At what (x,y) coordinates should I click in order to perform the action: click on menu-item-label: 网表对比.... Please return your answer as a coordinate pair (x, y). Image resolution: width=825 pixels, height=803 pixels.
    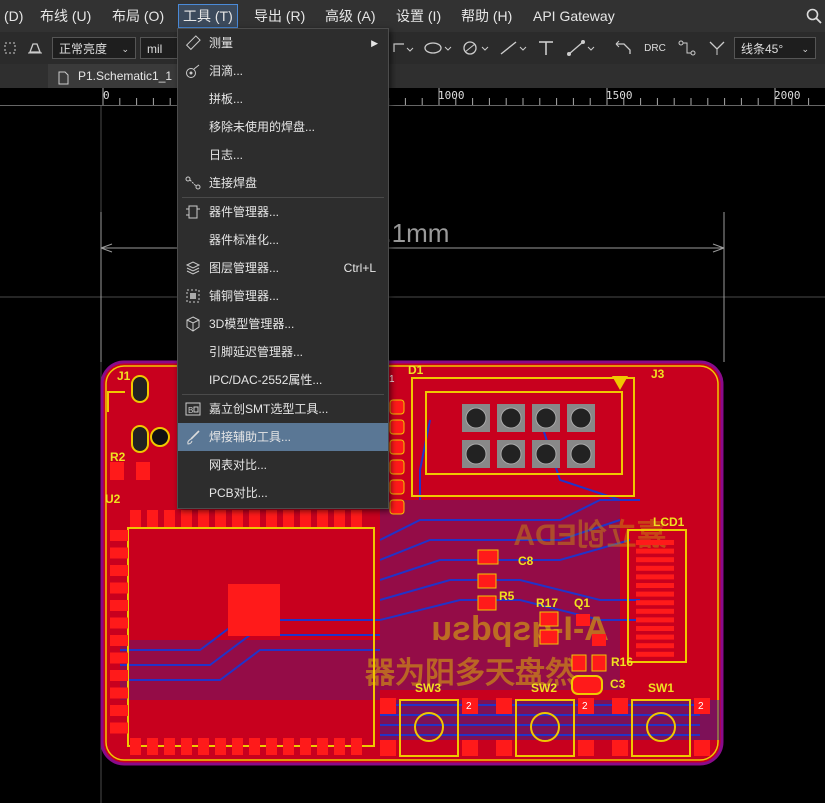
    Looking at the image, I should click on (238, 465).